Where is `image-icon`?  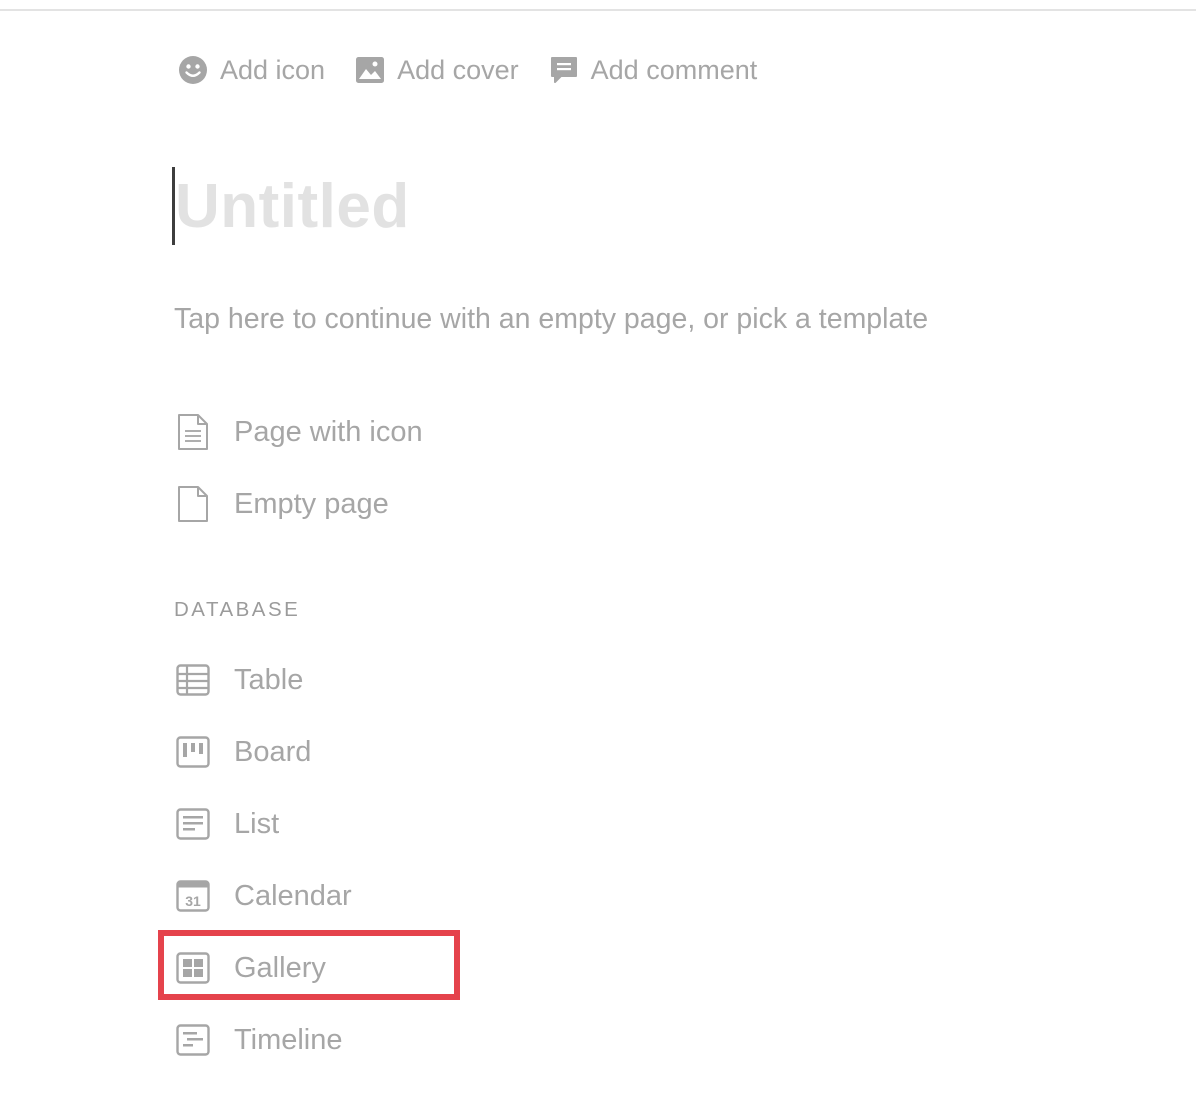
image-icon is located at coordinates (370, 70).